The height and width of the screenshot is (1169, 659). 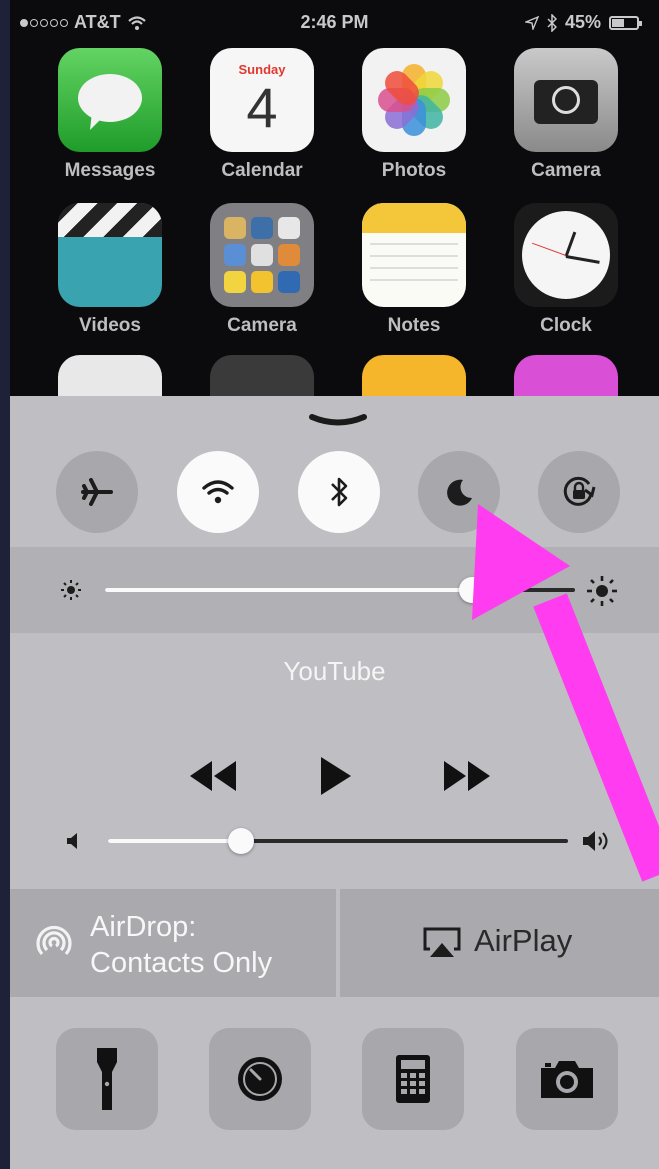 I want to click on annotation-arrow, so click(x=565, y=693).